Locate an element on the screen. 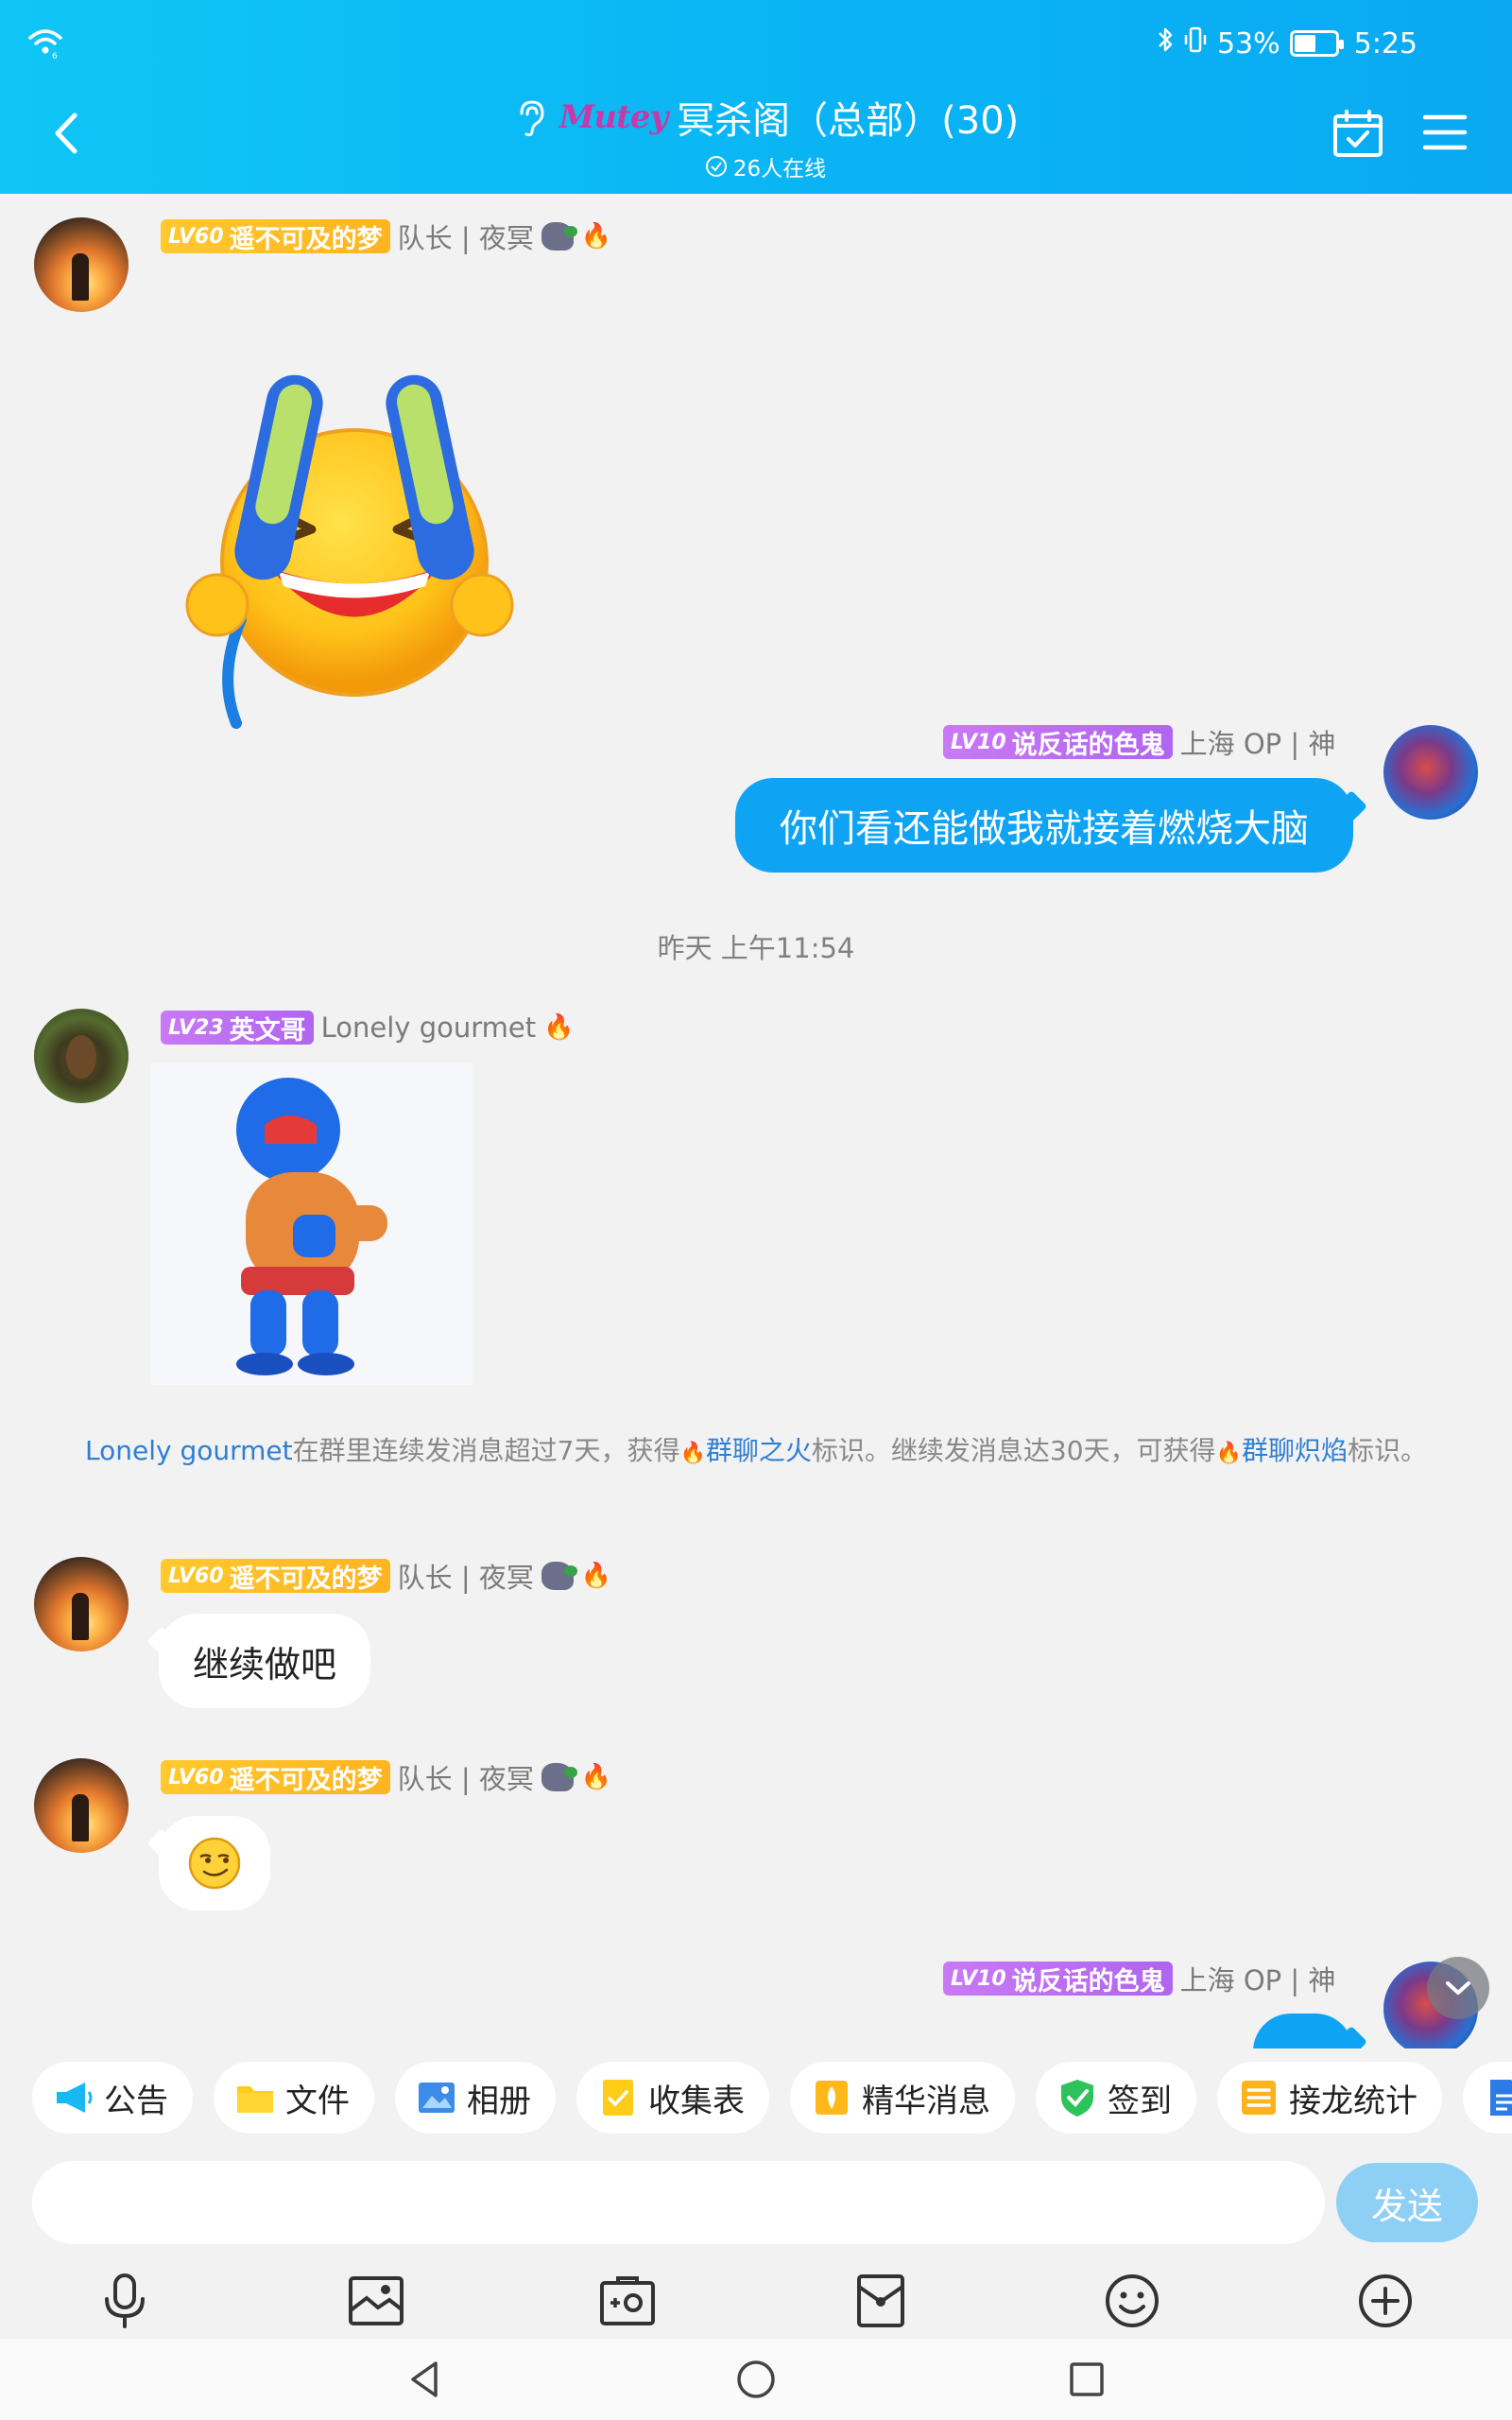 Image resolution: width=1512 pixels, height=2420 pixels. nav-recents-icon is located at coordinates (1086, 2380).